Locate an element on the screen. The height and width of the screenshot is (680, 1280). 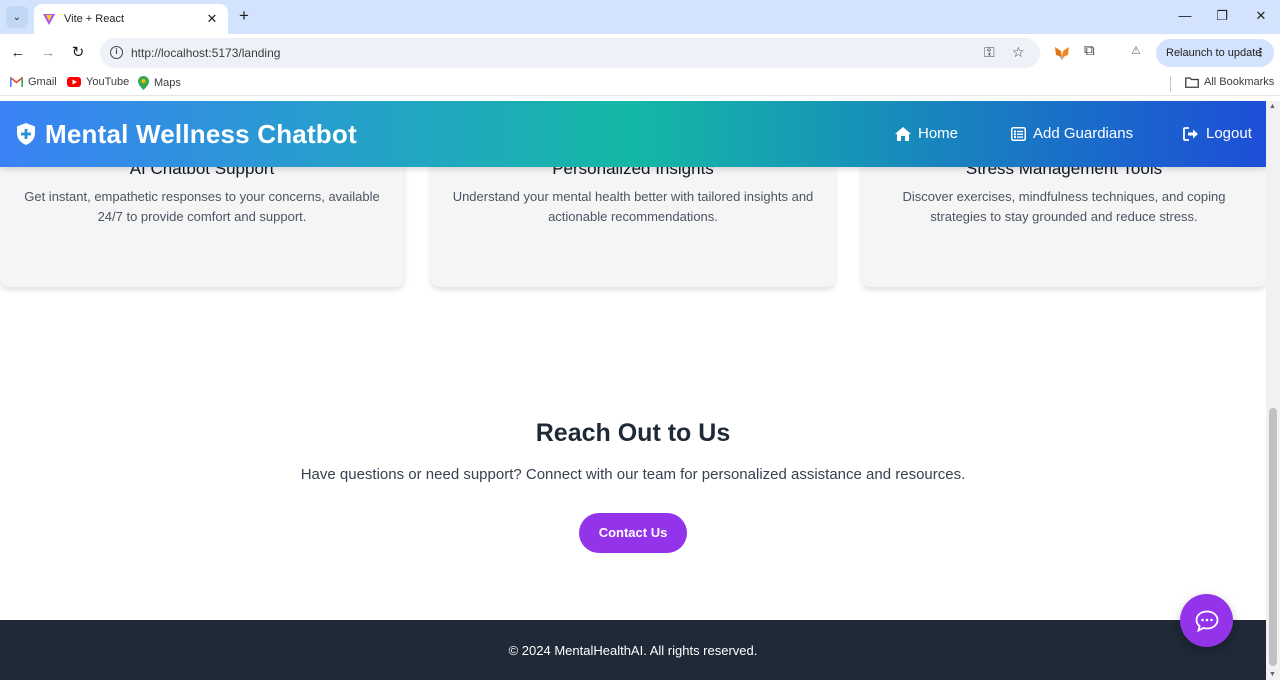
youtube-icon is located at coordinates (74, 82).